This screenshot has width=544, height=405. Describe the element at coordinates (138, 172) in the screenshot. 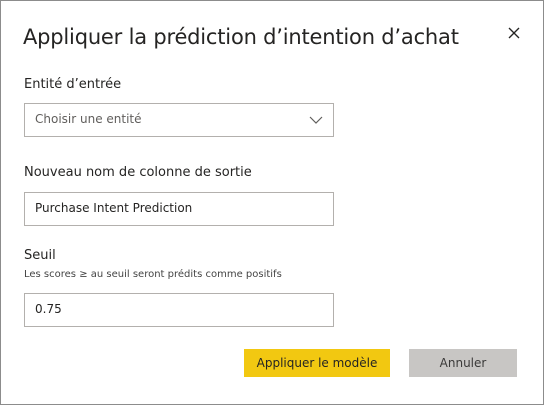

I see `output-column-label: Nouveau nom de colonne de sortie` at that location.